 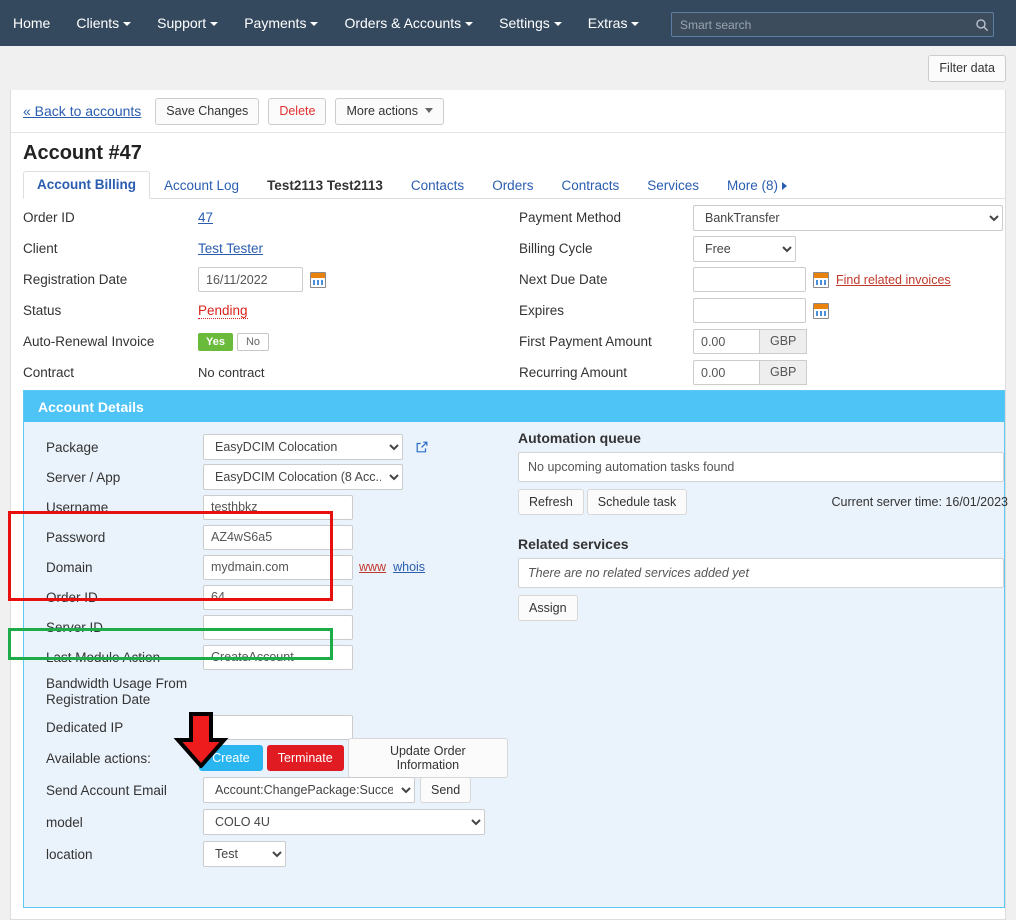 I want to click on tab-client-name: Test2113 Test2113, so click(x=325, y=185).